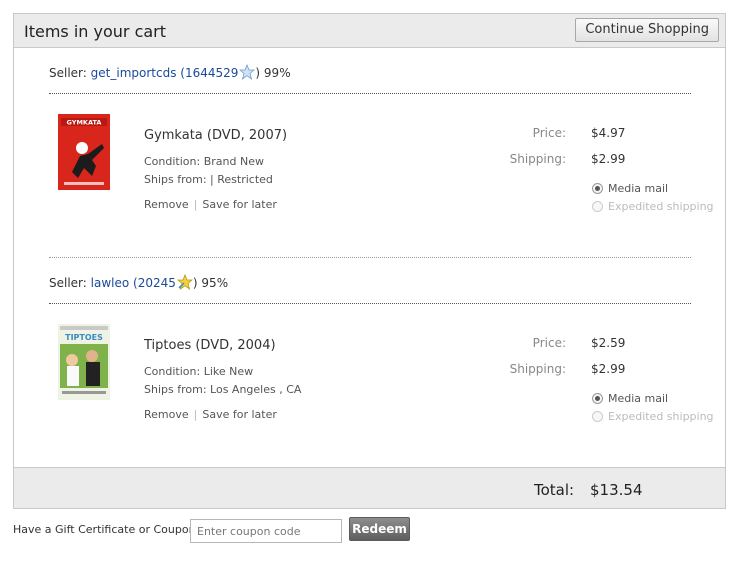 This screenshot has height=561, width=737. I want to click on ships-from-row: Ships from: | Restricted, so click(208, 179).